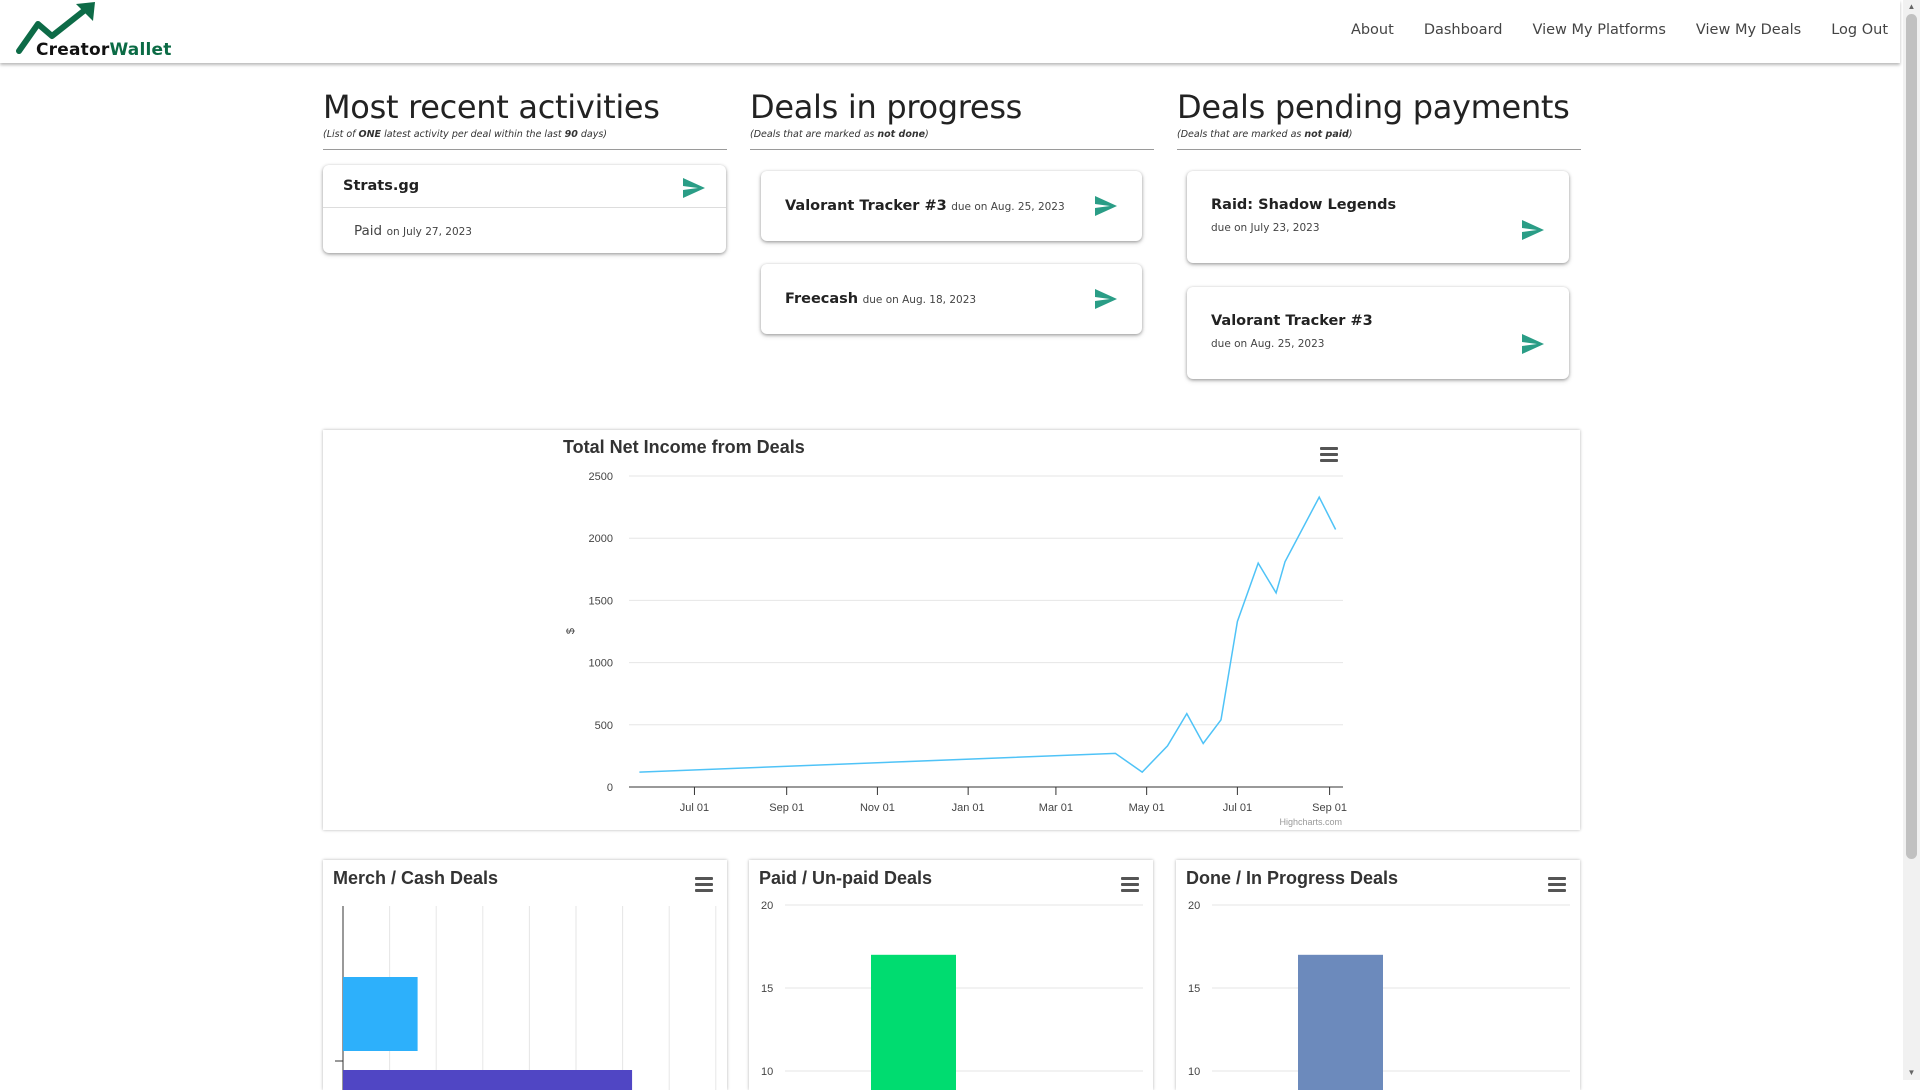 Image resolution: width=1920 pixels, height=1090 pixels. What do you see at coordinates (104, 50) in the screenshot?
I see `logo-text: CreatorWallet` at bounding box center [104, 50].